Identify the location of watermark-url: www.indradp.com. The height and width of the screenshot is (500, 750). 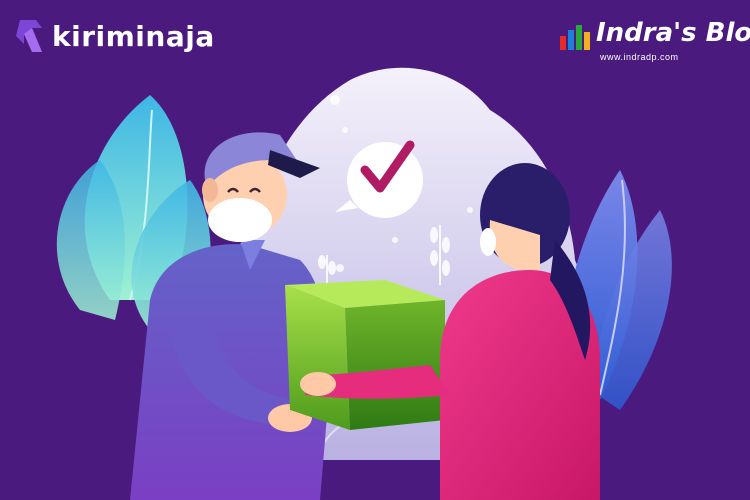
(639, 57).